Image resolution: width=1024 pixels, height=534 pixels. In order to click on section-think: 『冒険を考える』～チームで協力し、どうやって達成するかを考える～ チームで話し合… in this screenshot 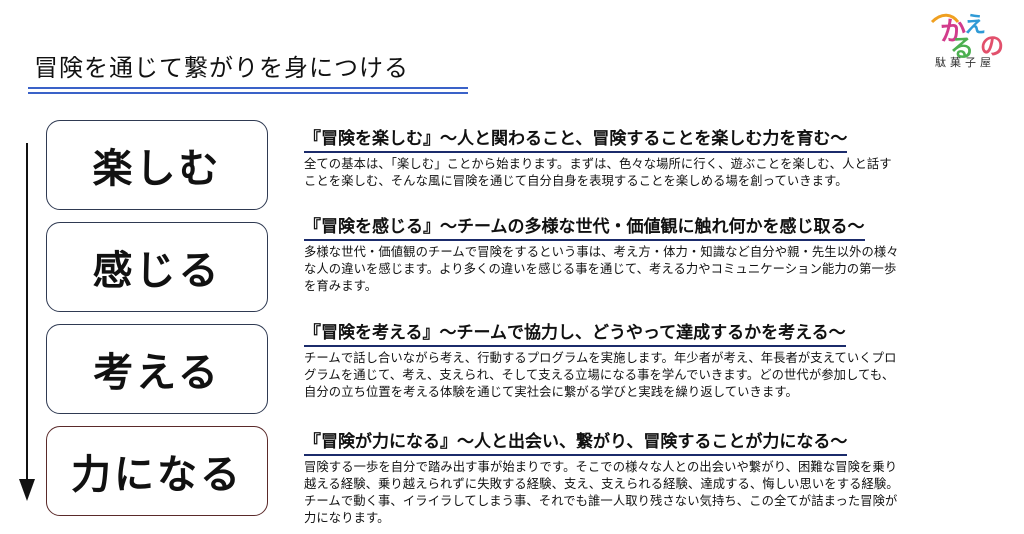, I will do `click(654, 361)`.